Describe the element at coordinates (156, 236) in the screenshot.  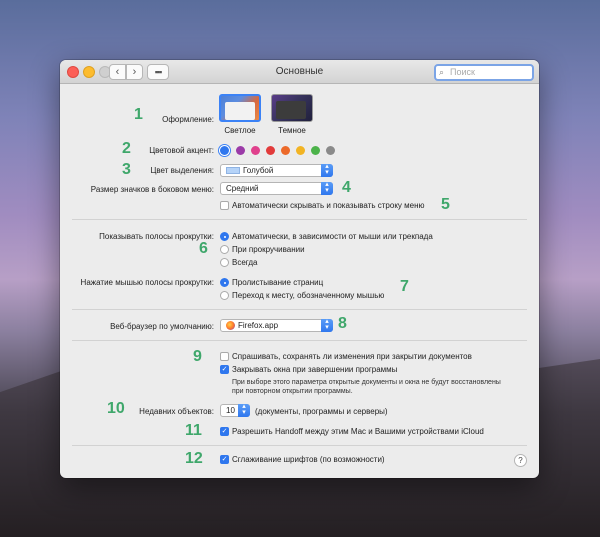
I see `scroll-bars-label: Показывать полосы прокрутки:` at that location.